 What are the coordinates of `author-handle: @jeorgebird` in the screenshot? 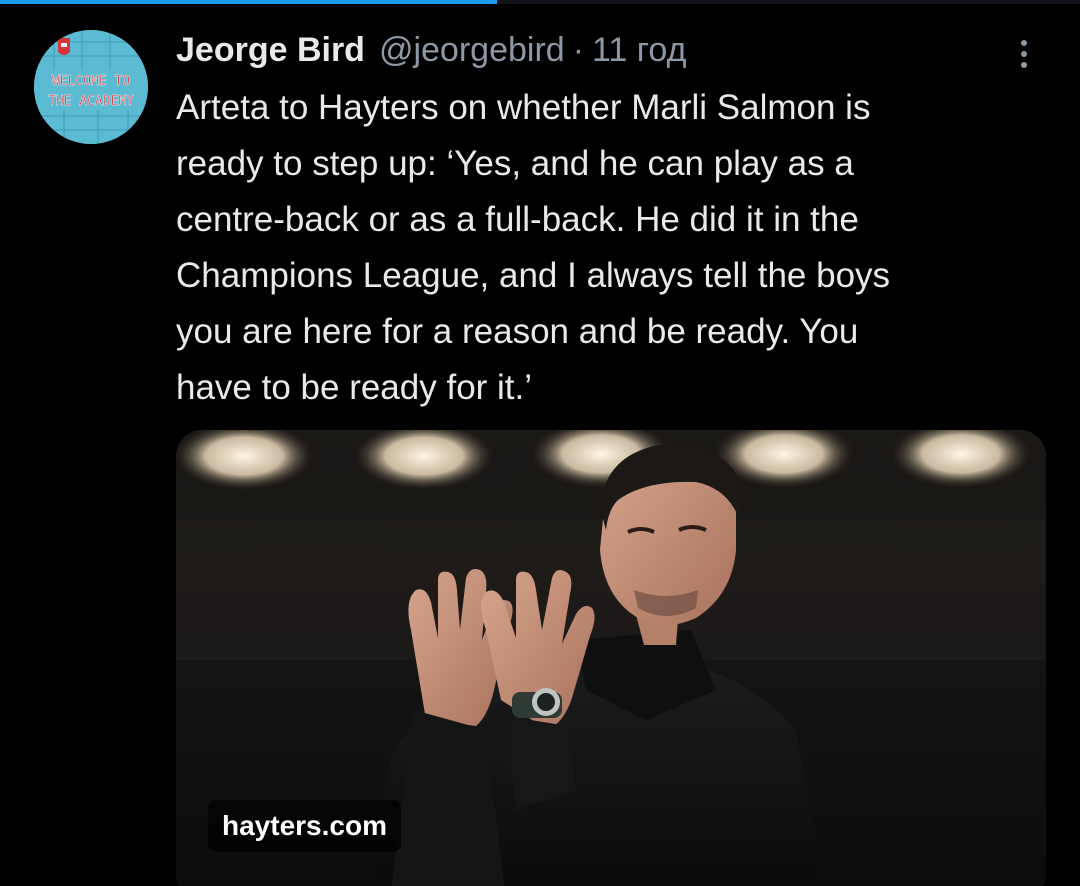 It's located at (472, 50).